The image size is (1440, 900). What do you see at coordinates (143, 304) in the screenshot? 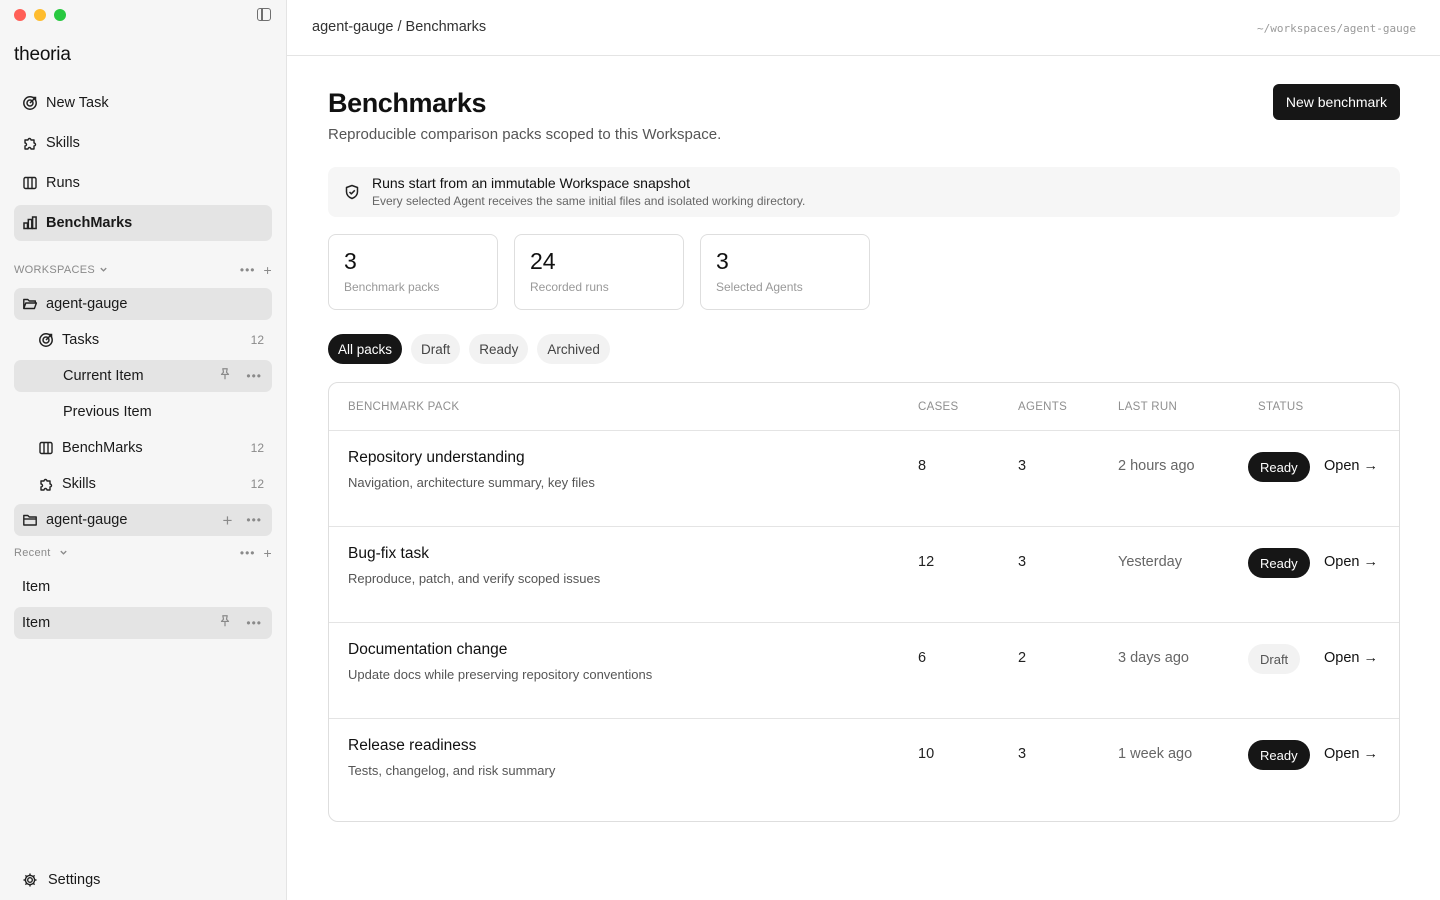
I see `workspace-item: agent-gauge` at bounding box center [143, 304].